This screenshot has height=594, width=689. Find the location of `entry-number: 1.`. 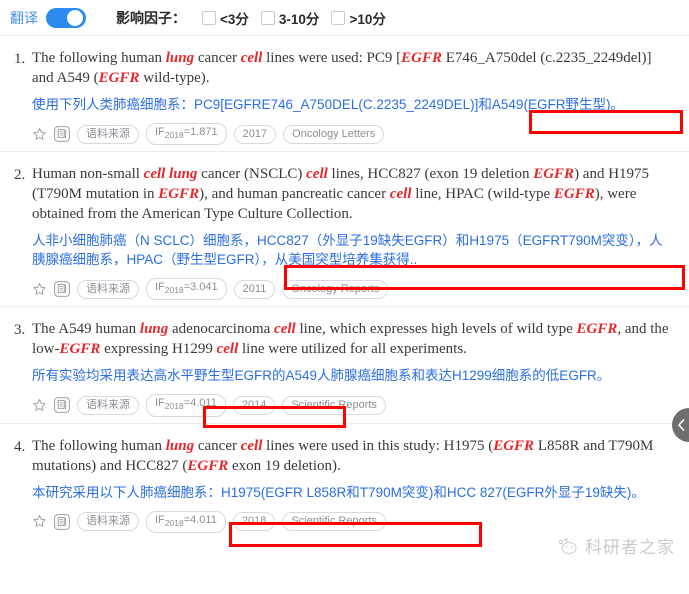

entry-number: 1. is located at coordinates (20, 59).